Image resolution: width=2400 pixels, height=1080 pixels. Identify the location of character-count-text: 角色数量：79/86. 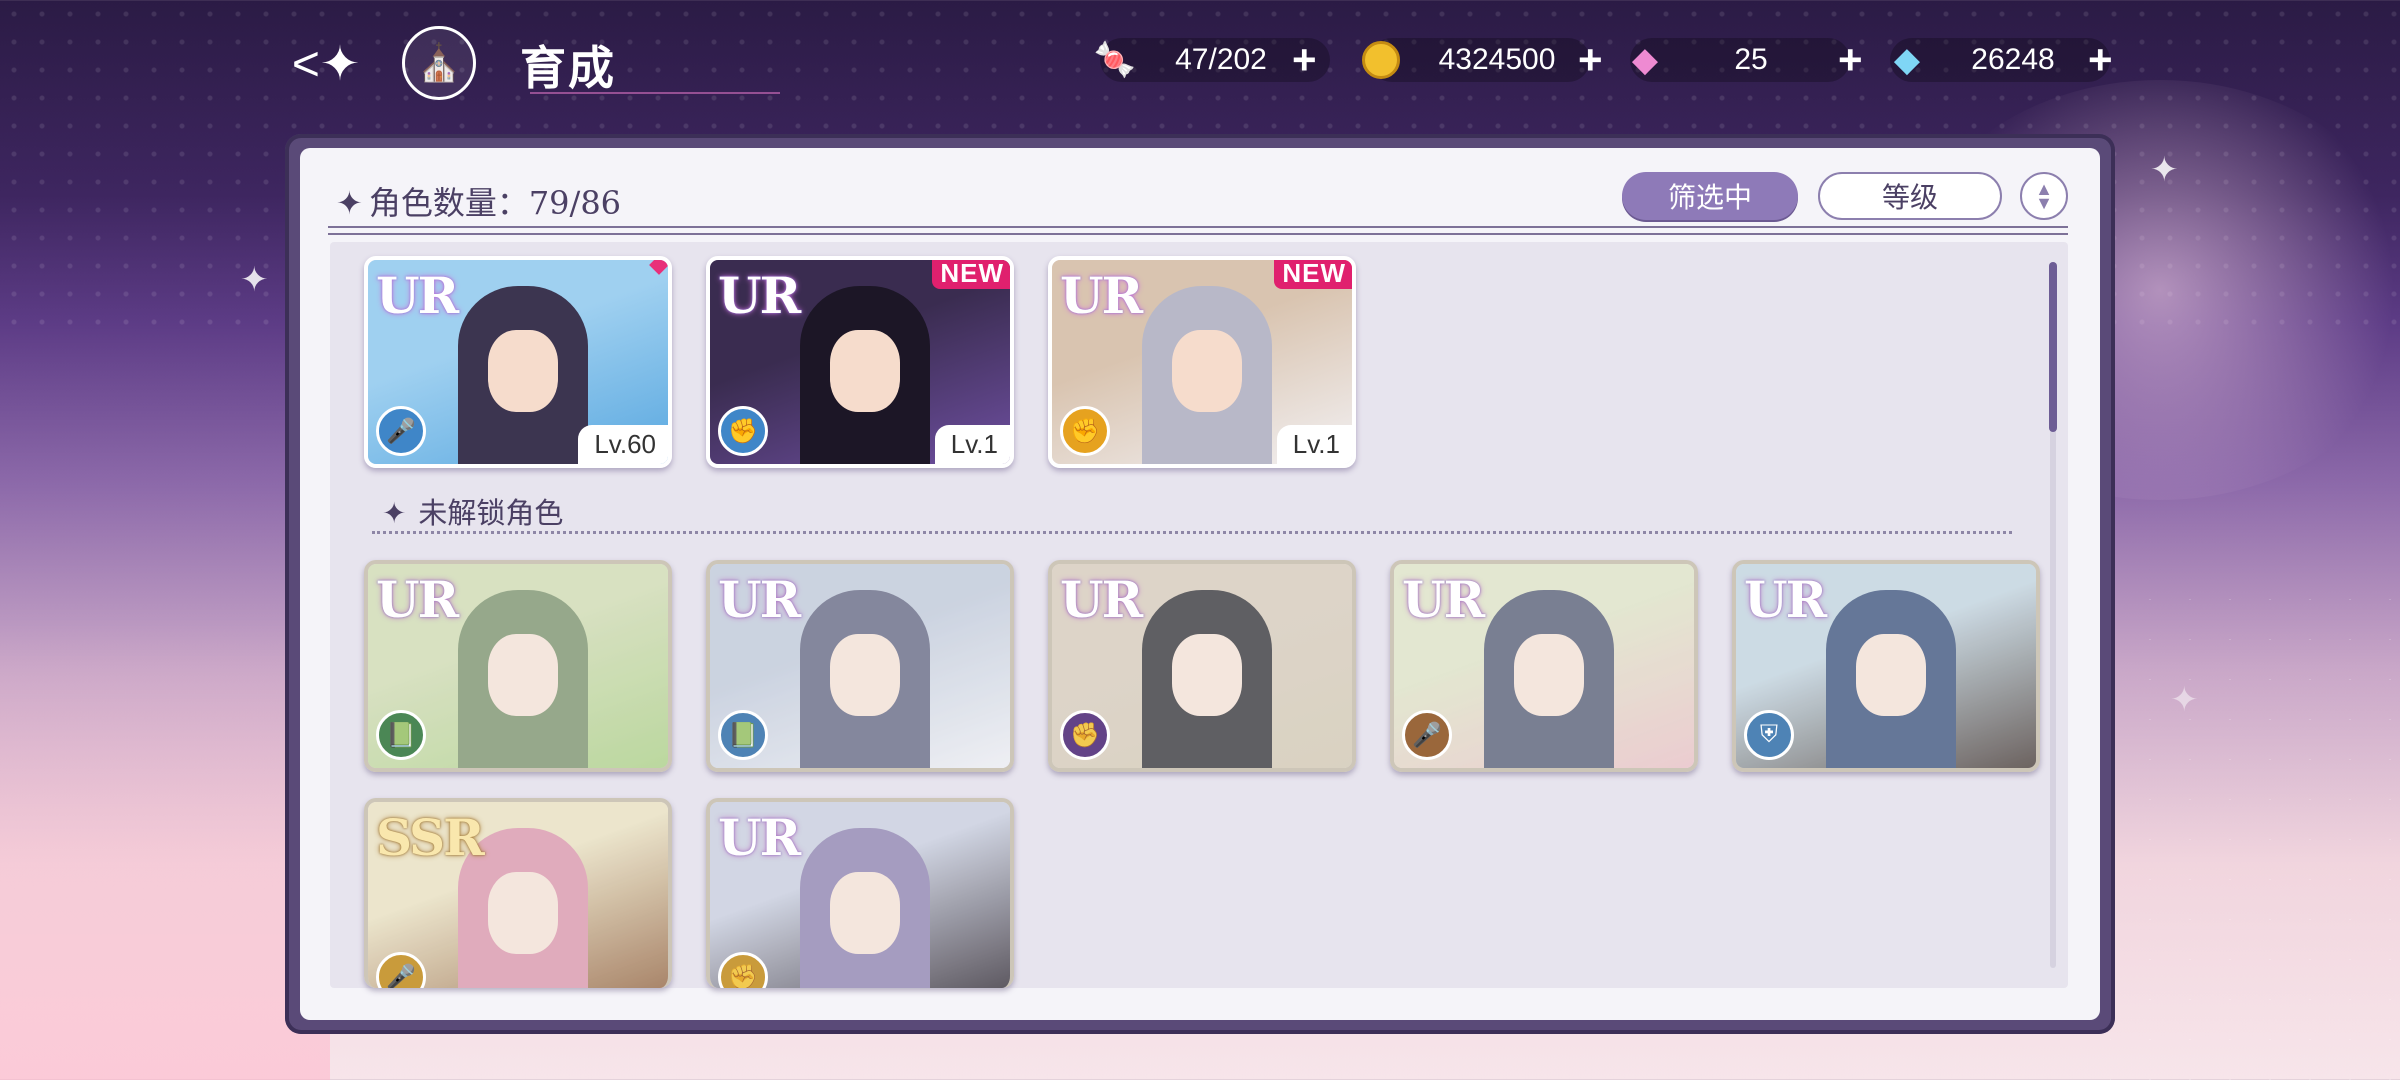
(495, 203).